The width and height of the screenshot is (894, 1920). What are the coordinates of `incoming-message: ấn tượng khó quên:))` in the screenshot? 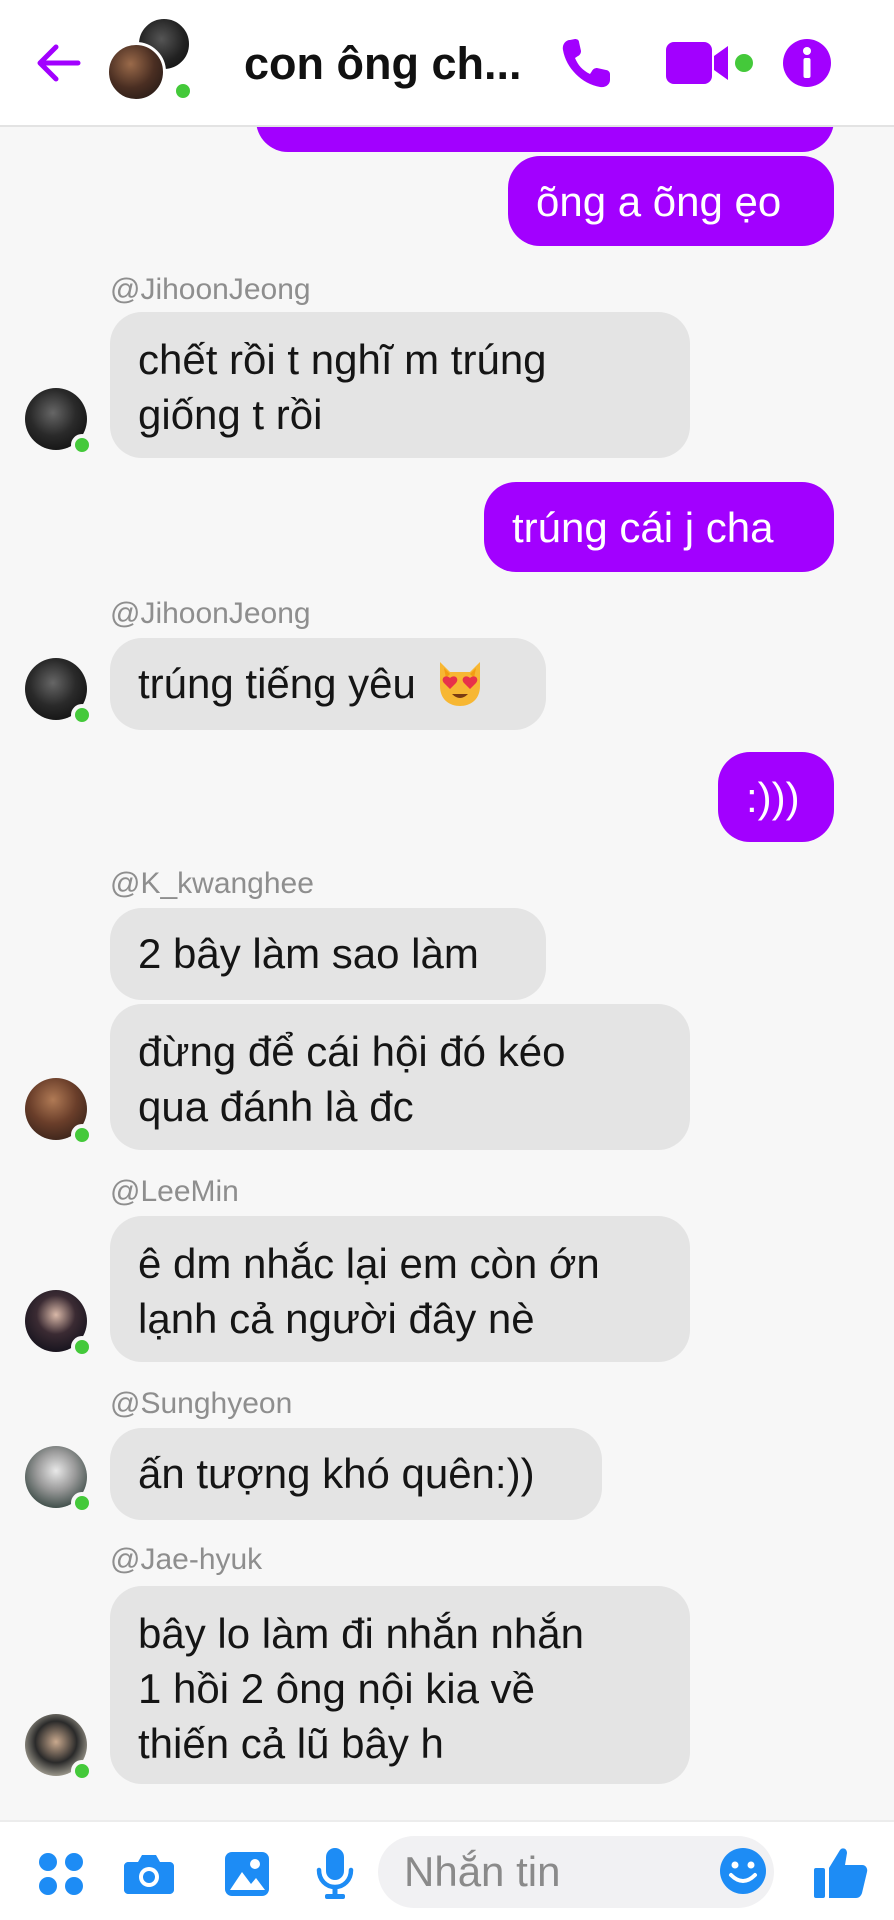 It's located at (356, 1474).